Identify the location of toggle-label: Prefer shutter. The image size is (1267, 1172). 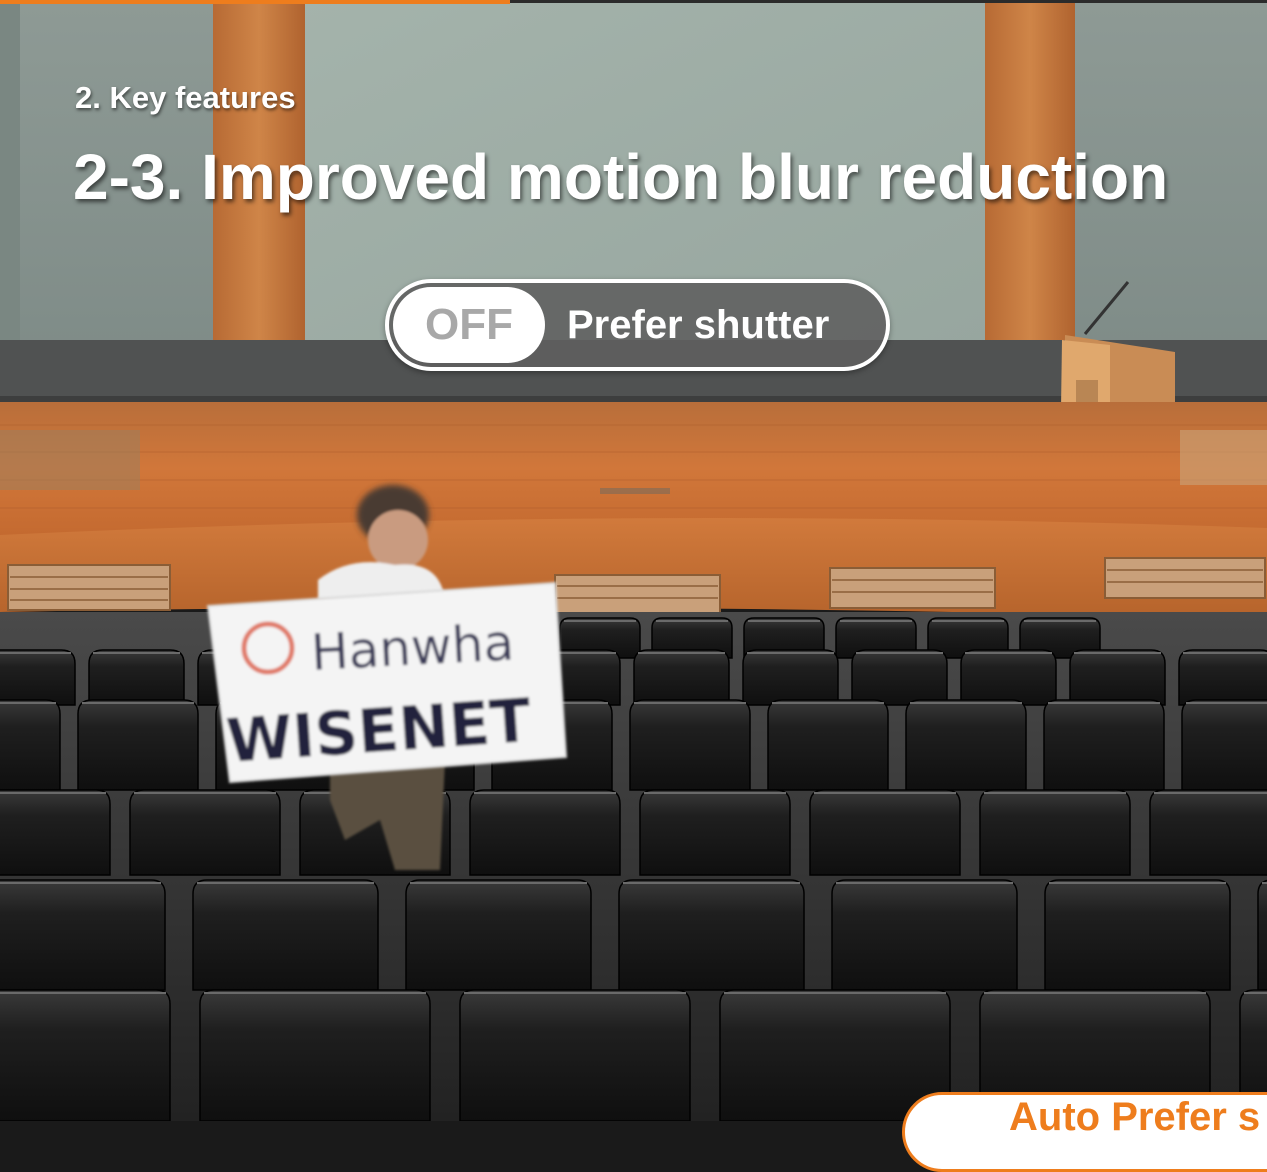
(698, 325).